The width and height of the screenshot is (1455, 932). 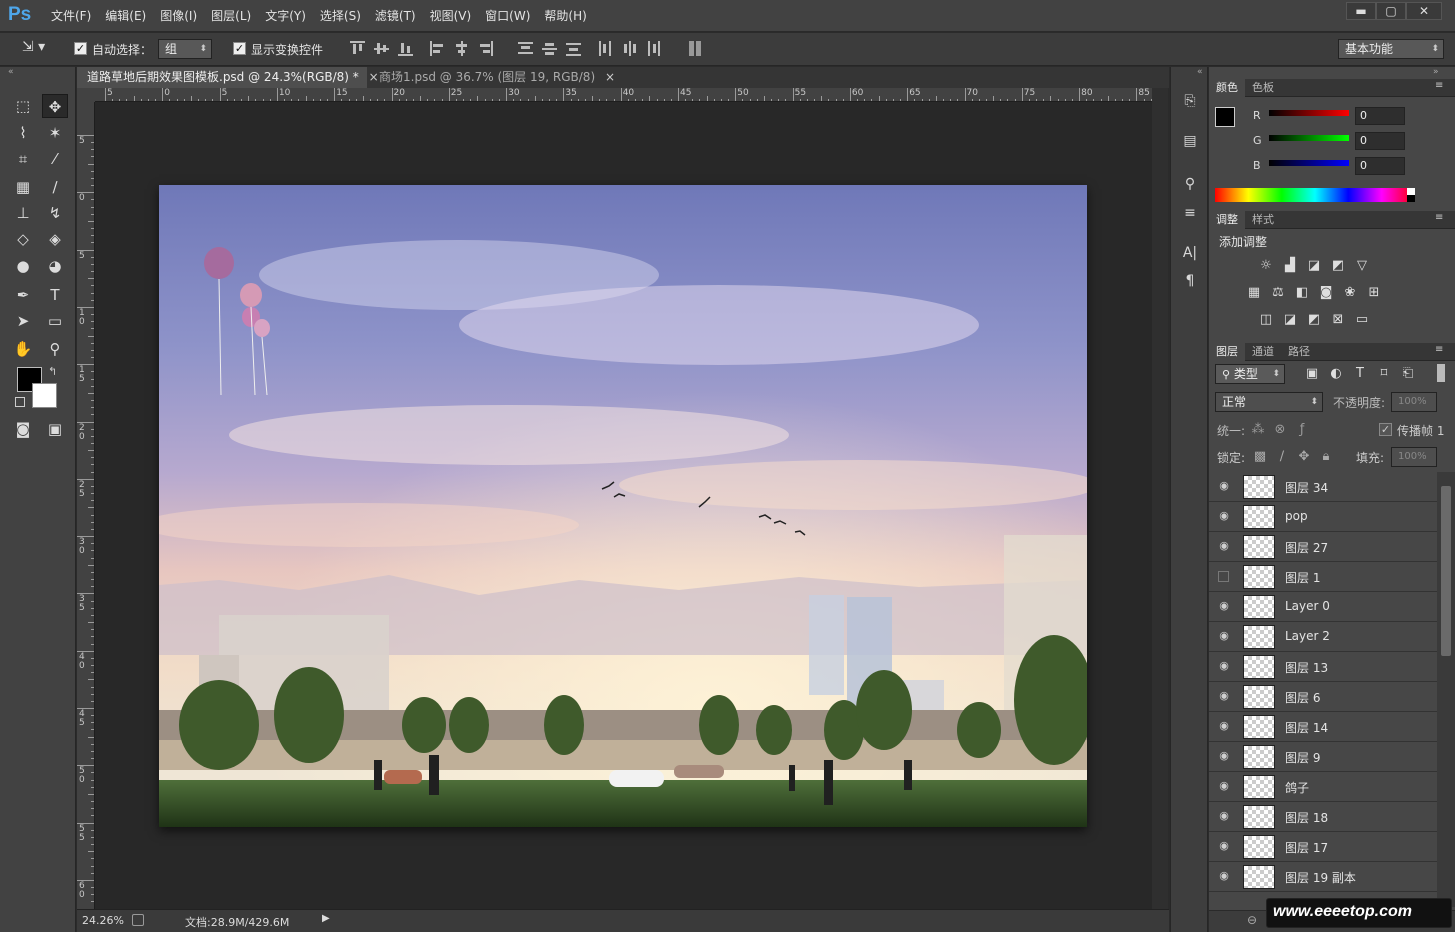 What do you see at coordinates (1338, 266) in the screenshot?
I see `exposure-icon: ◩` at bounding box center [1338, 266].